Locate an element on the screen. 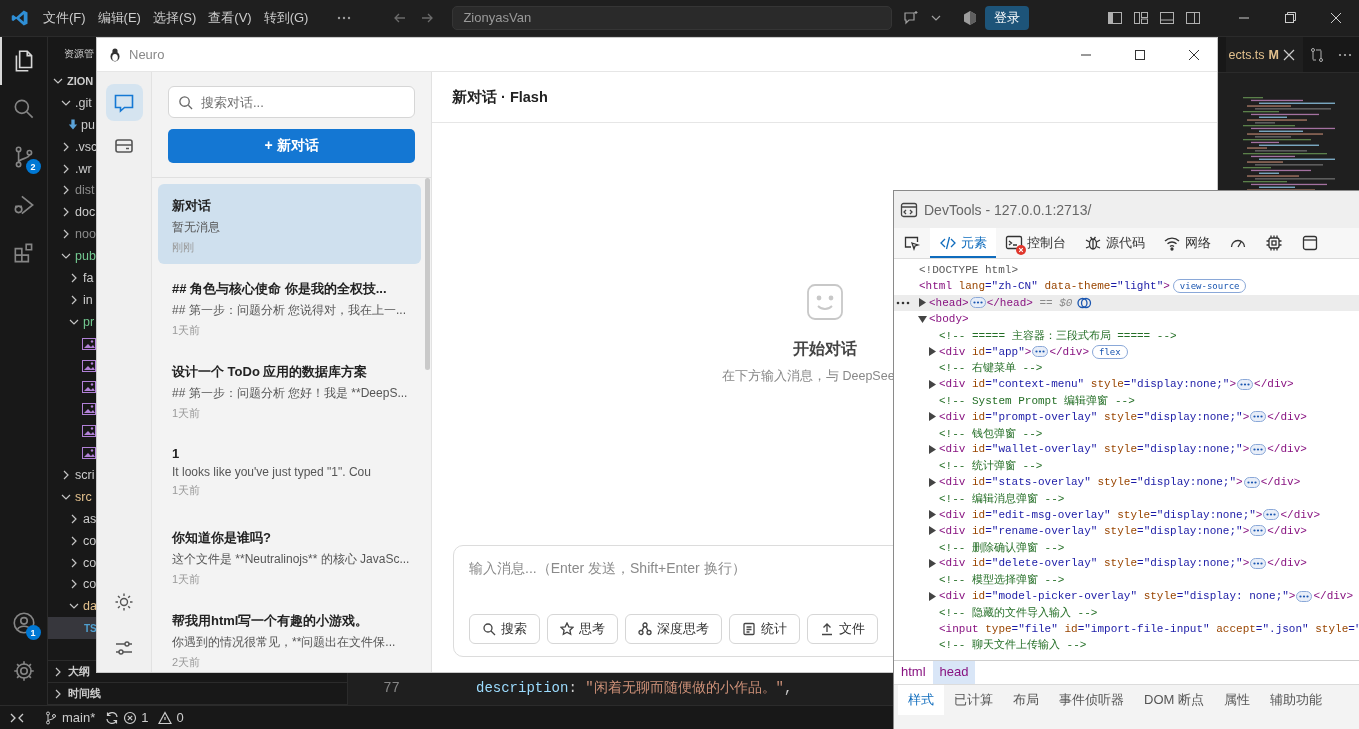 This screenshot has width=1359, height=729. section-header: 大纲 is located at coordinates (79, 671).